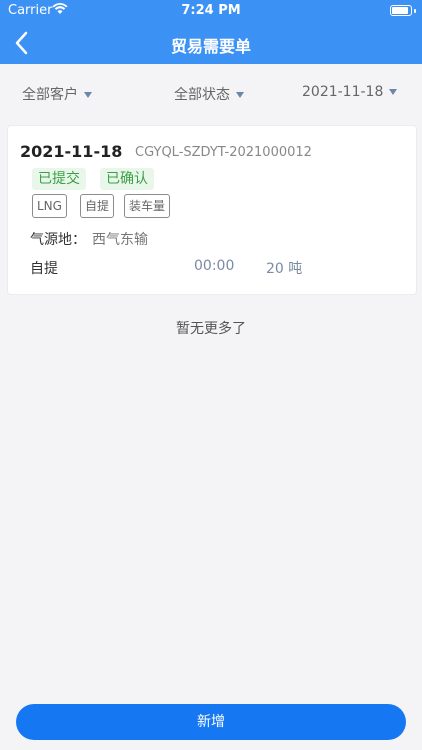  I want to click on origin-label: 气源地：, so click(58, 240).